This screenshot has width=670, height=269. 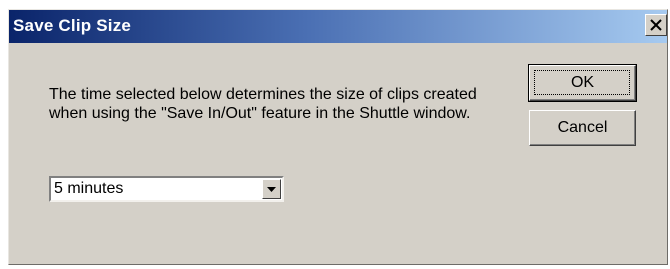 What do you see at coordinates (166, 189) in the screenshot?
I see `duration-select: 5 minutes` at bounding box center [166, 189].